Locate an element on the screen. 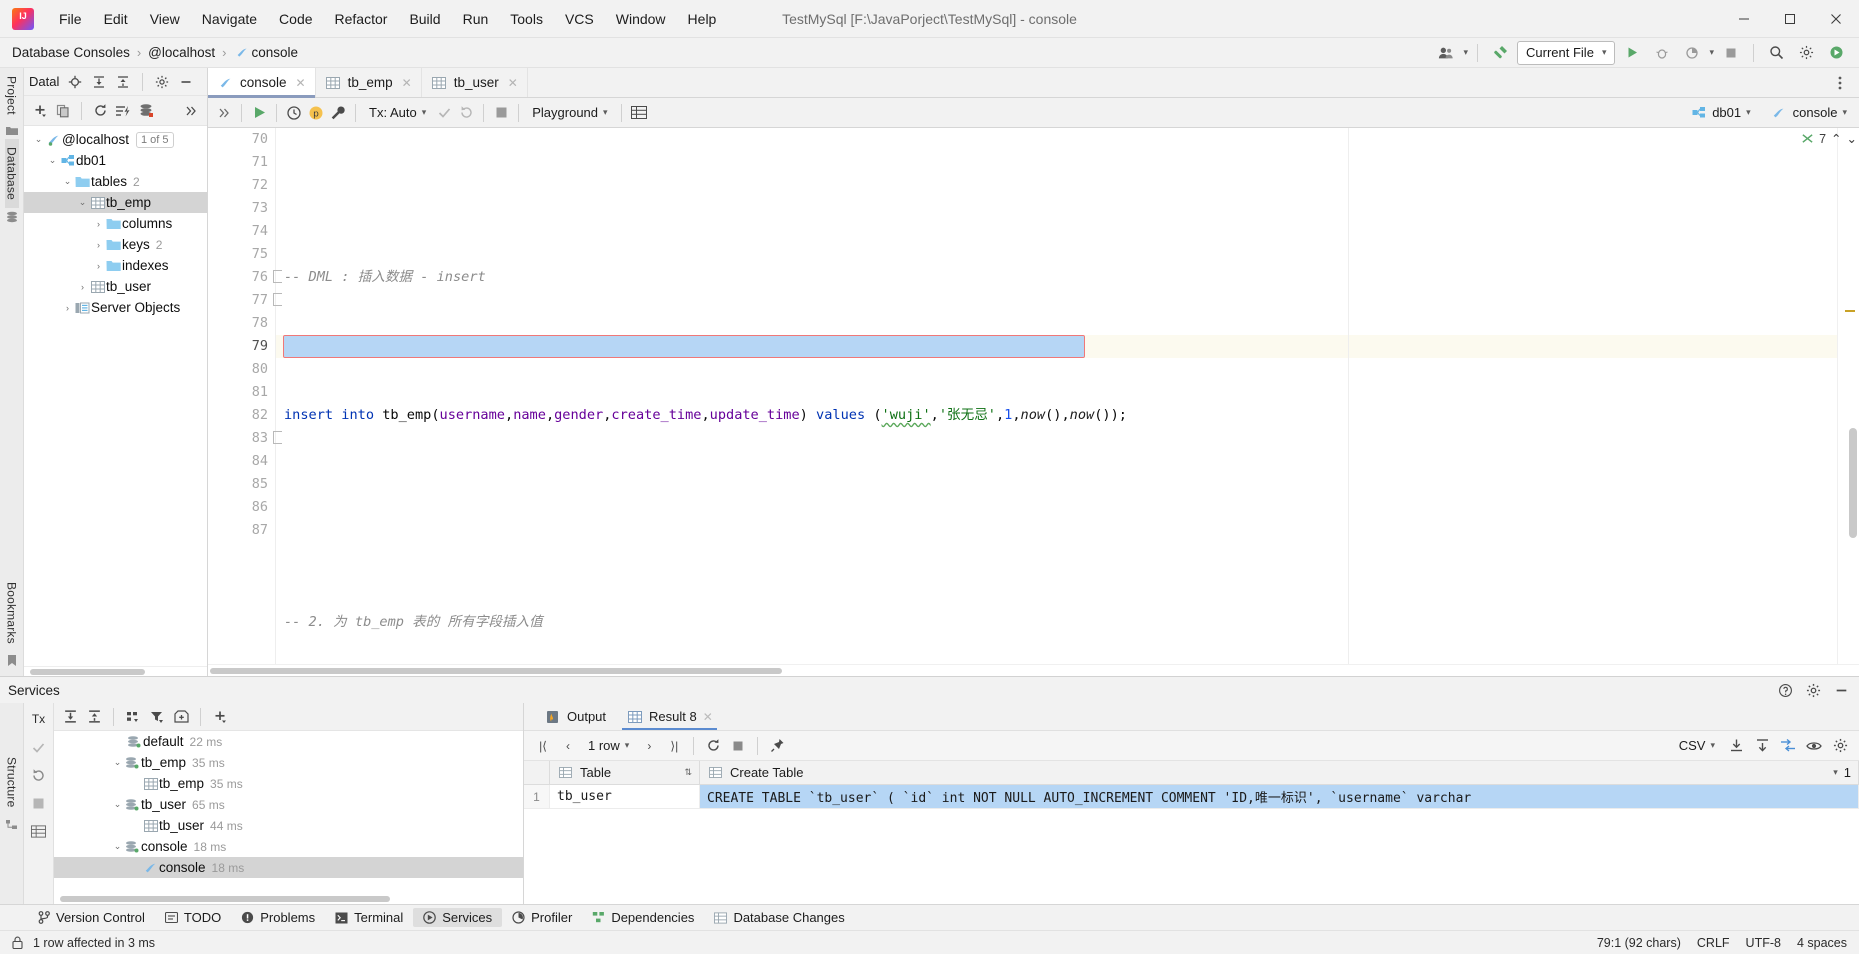 The width and height of the screenshot is (1859, 954). services-row-console-conn: ⌄ console 18 ms is located at coordinates (288, 846).